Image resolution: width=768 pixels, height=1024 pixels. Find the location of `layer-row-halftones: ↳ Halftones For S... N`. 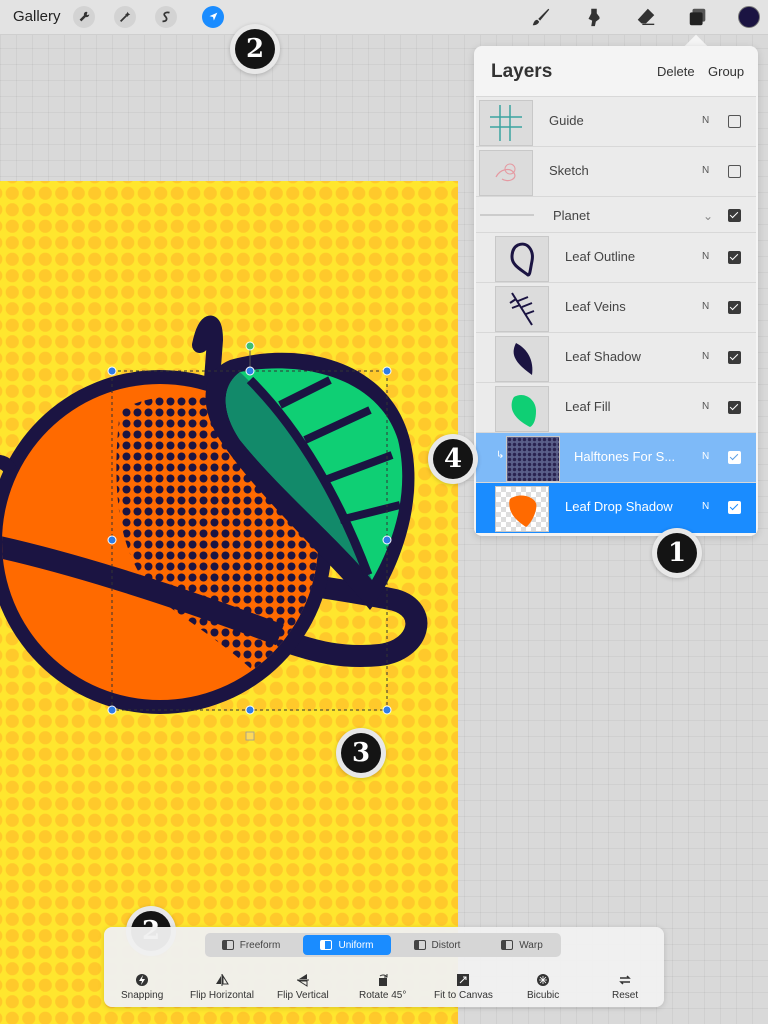

layer-row-halftones: ↳ Halftones For S... N is located at coordinates (616, 457).